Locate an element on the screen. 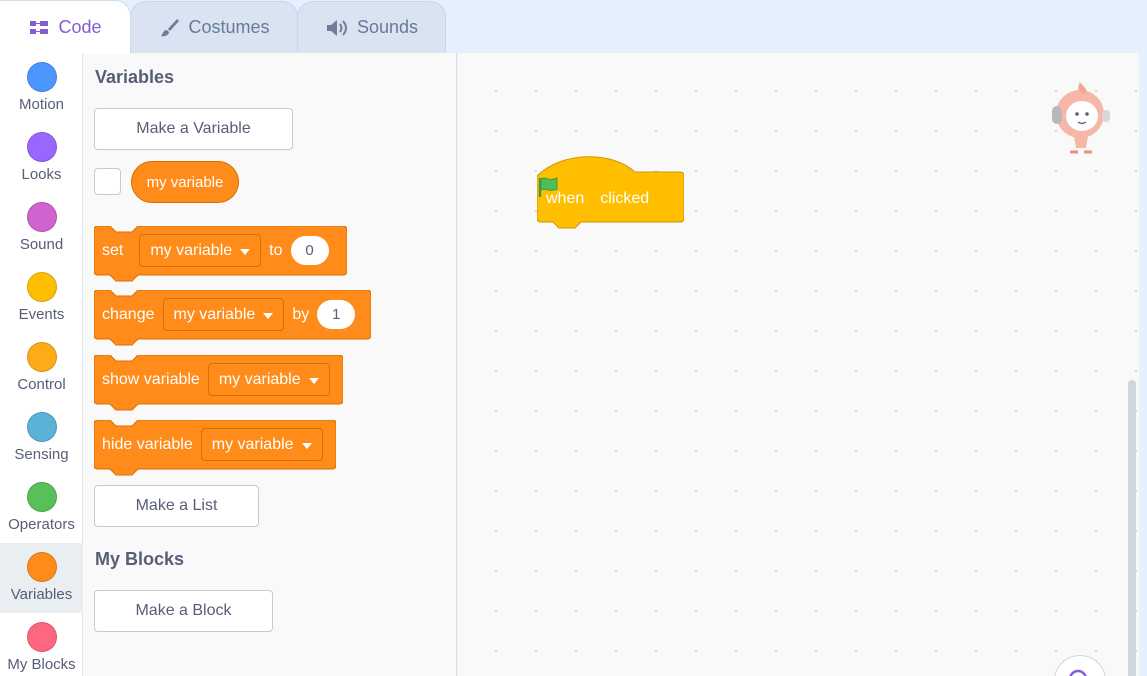 This screenshot has width=1147, height=676. tab-code: Code is located at coordinates (65, 27).